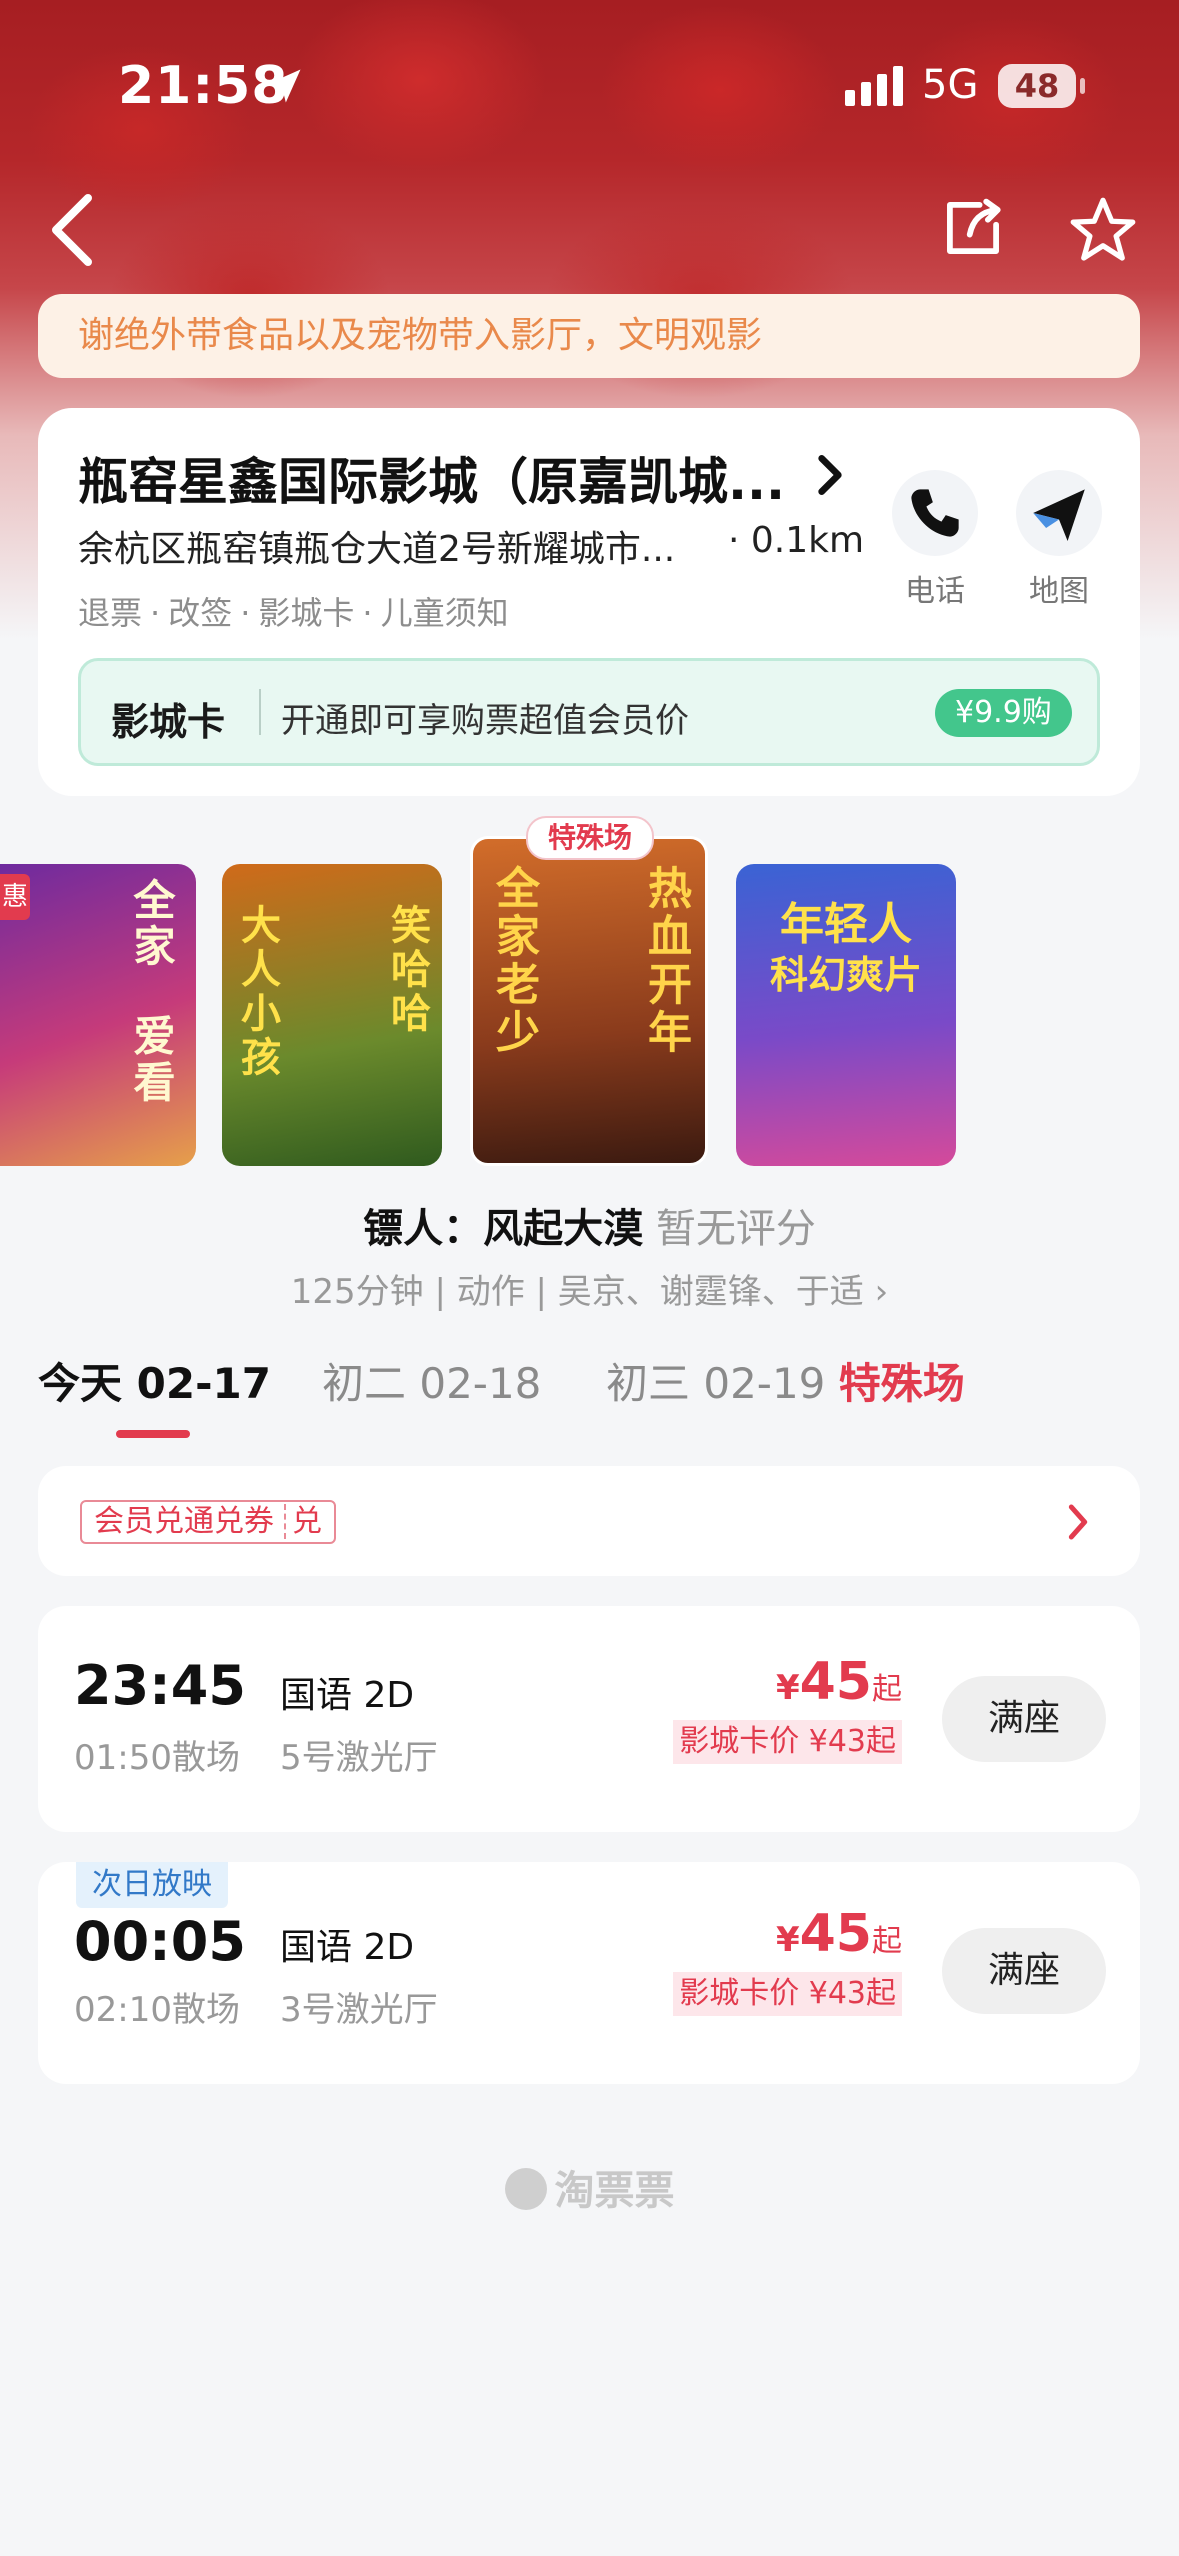 This screenshot has height=2556, width=1179. What do you see at coordinates (154, 1380) in the screenshot?
I see `tab-date-today: 今天 02-17` at bounding box center [154, 1380].